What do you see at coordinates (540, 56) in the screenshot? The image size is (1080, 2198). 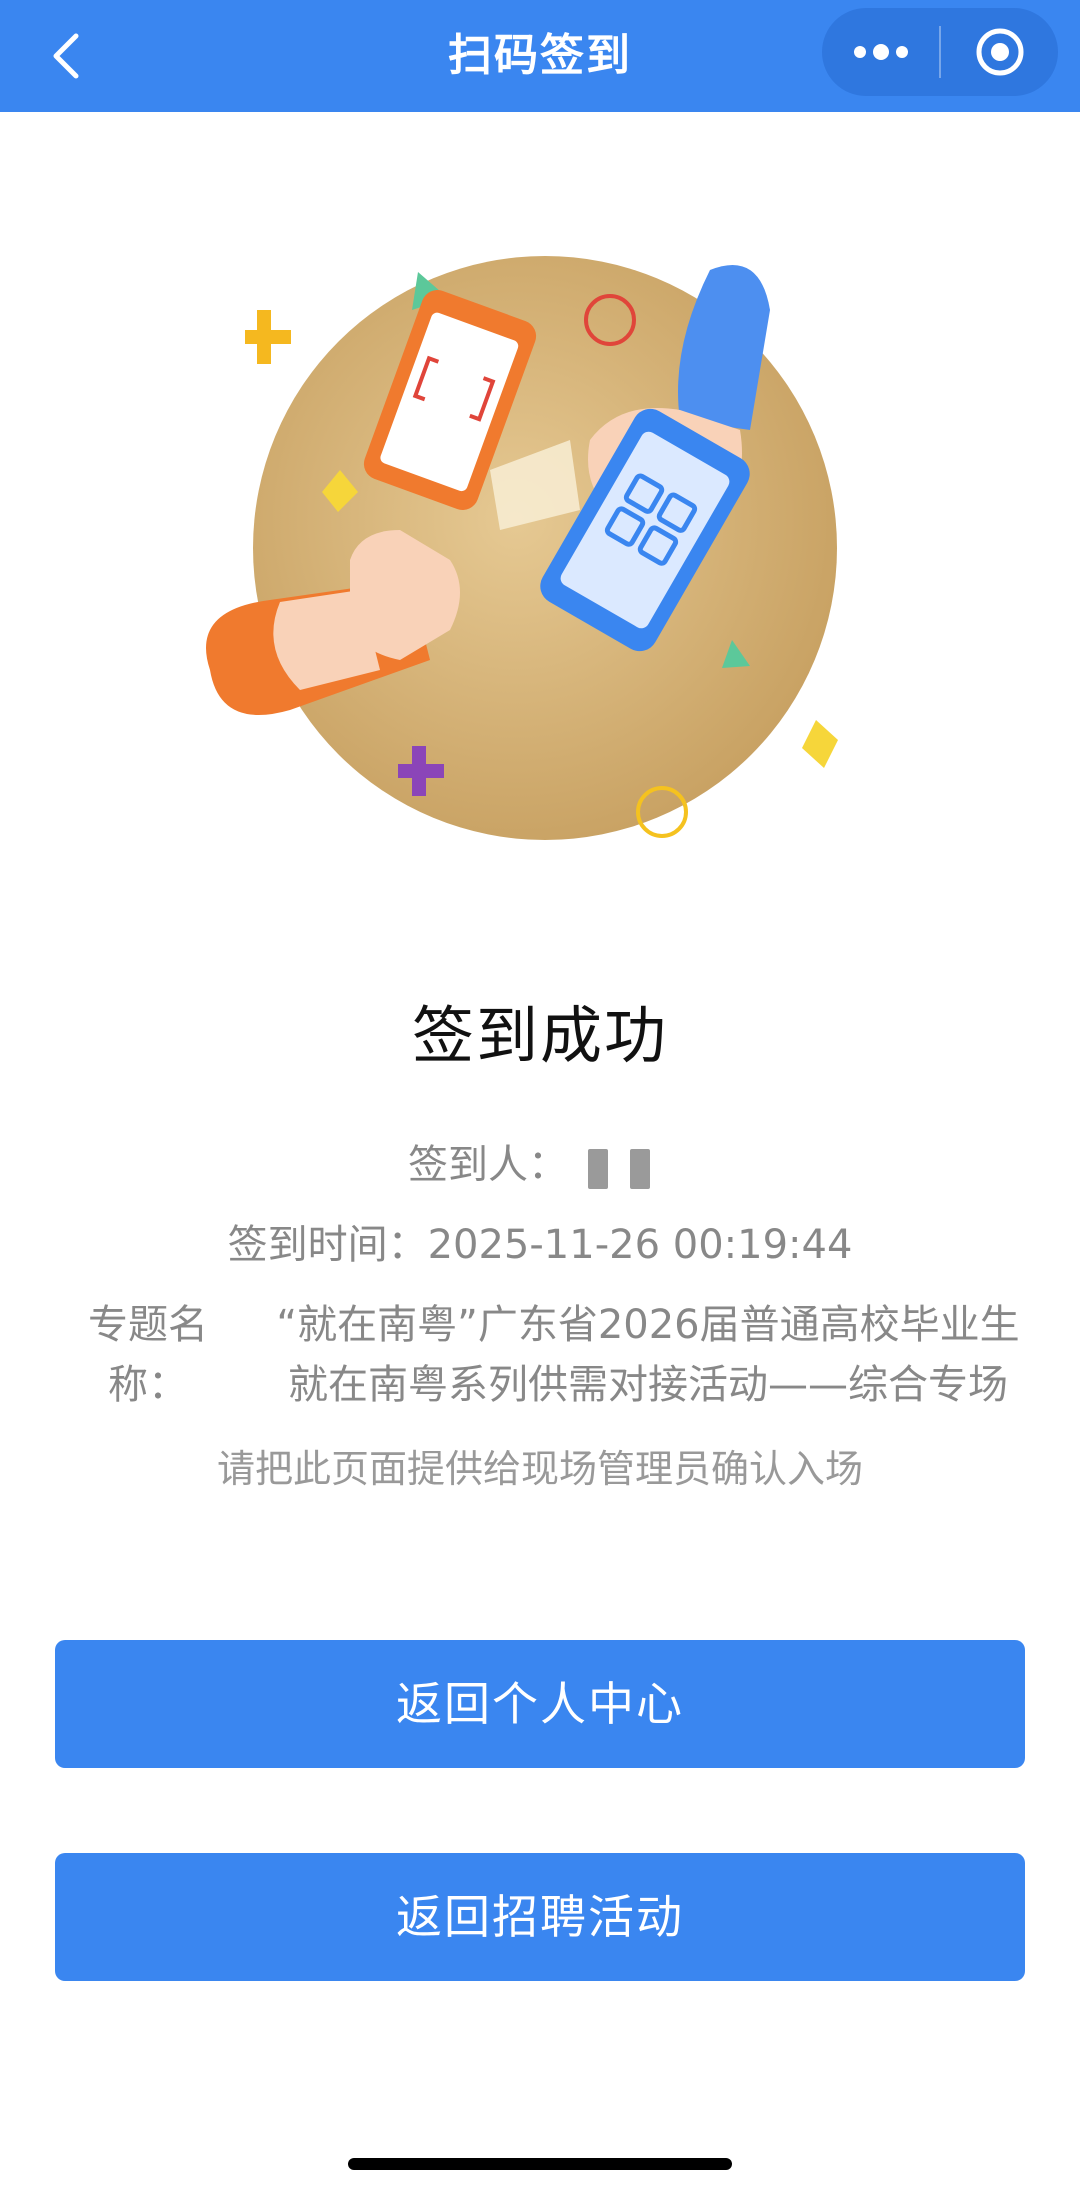 I see `nav-bar: 扫码签到` at bounding box center [540, 56].